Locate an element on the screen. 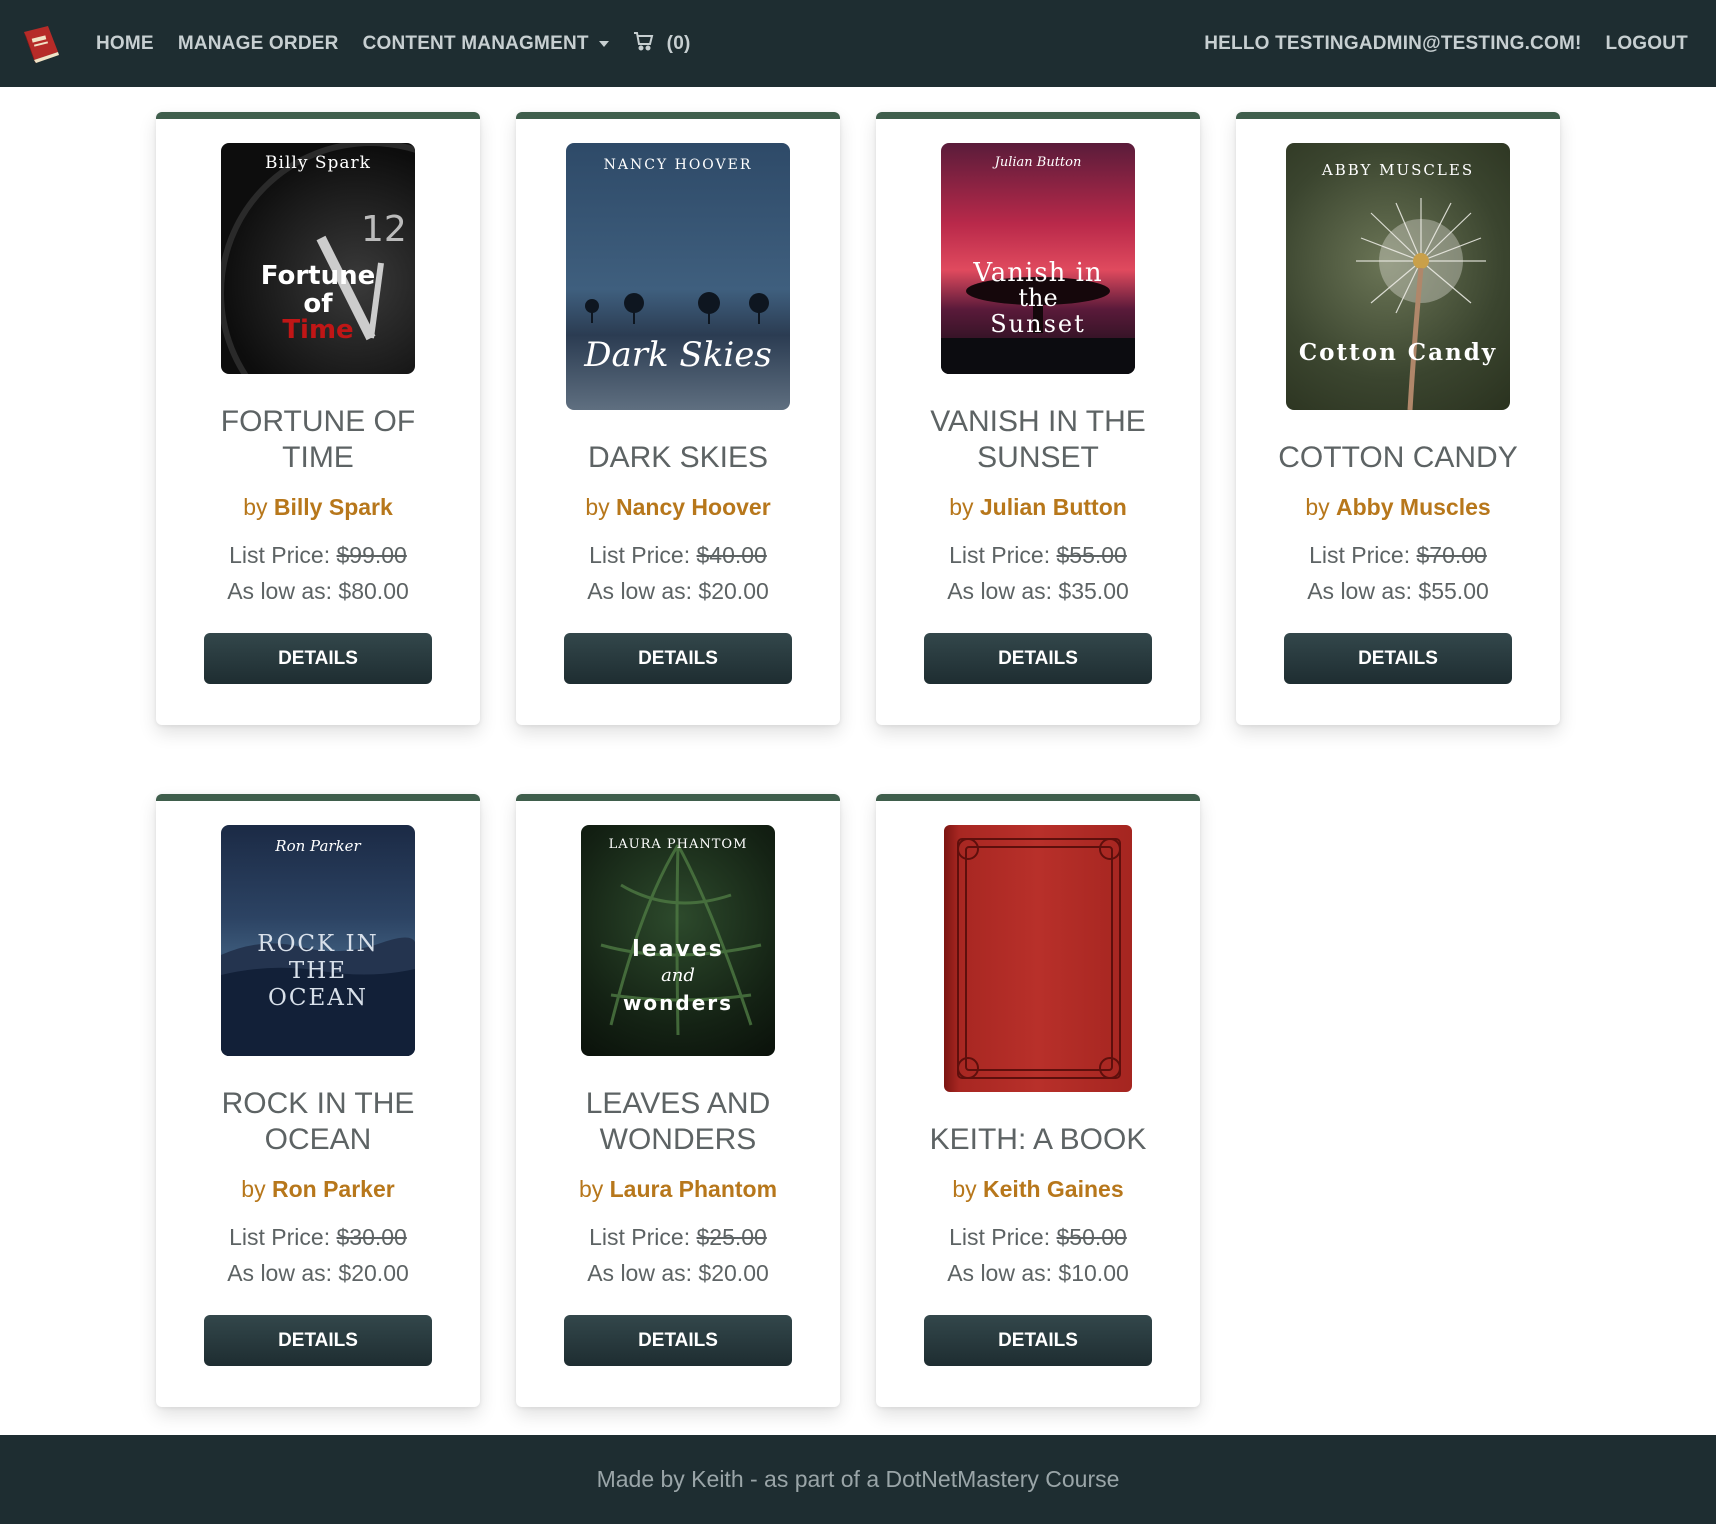 The height and width of the screenshot is (1524, 1716). book-cover-image: Julian Button Vanish in the Sunset is located at coordinates (1038, 258).